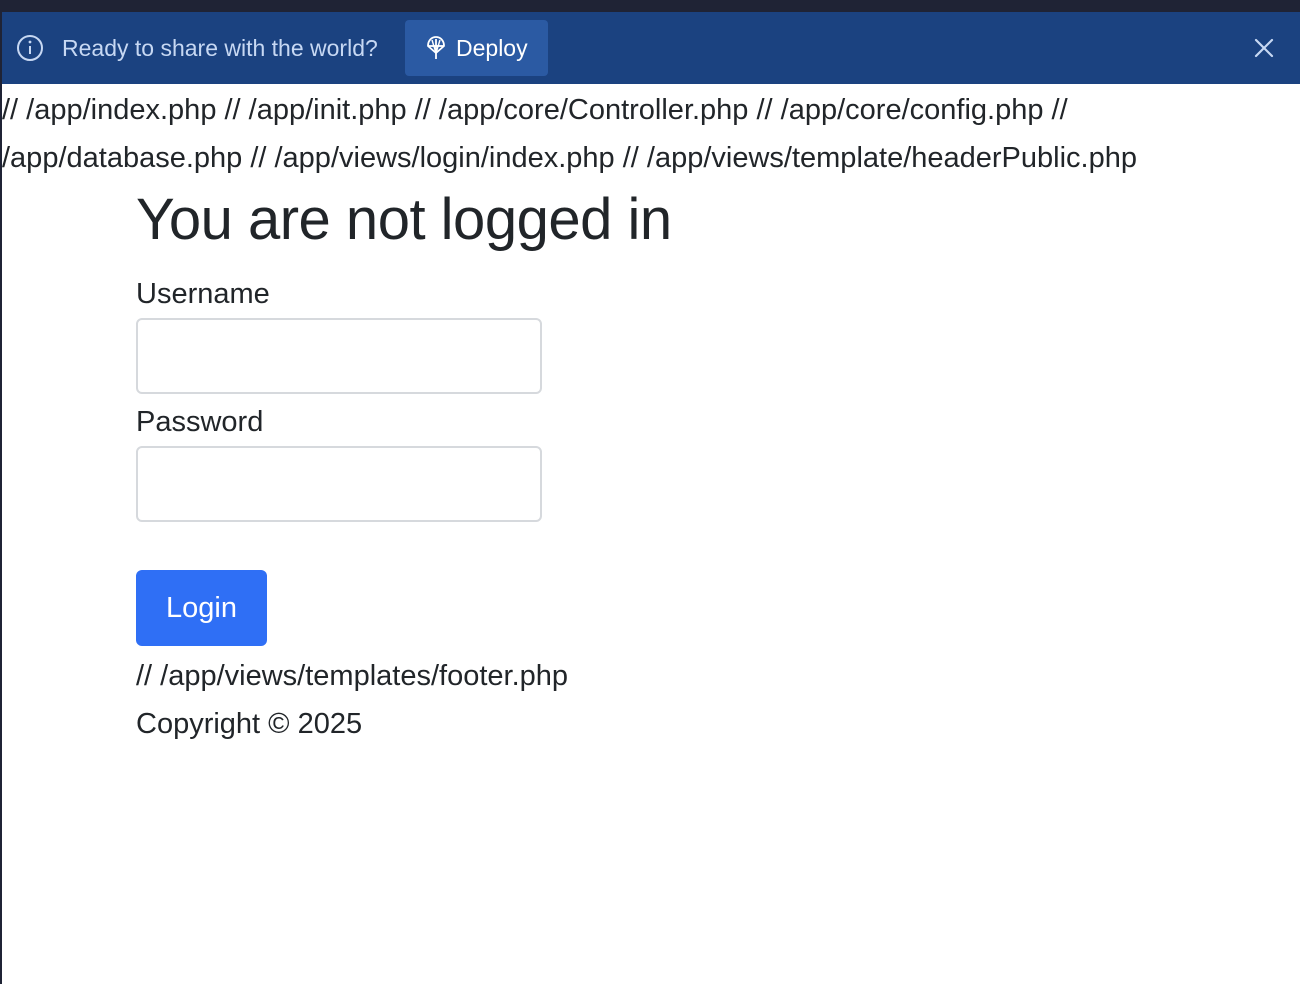 This screenshot has height=984, width=1300. What do you see at coordinates (200, 422) in the screenshot?
I see `password-label: Password` at bounding box center [200, 422].